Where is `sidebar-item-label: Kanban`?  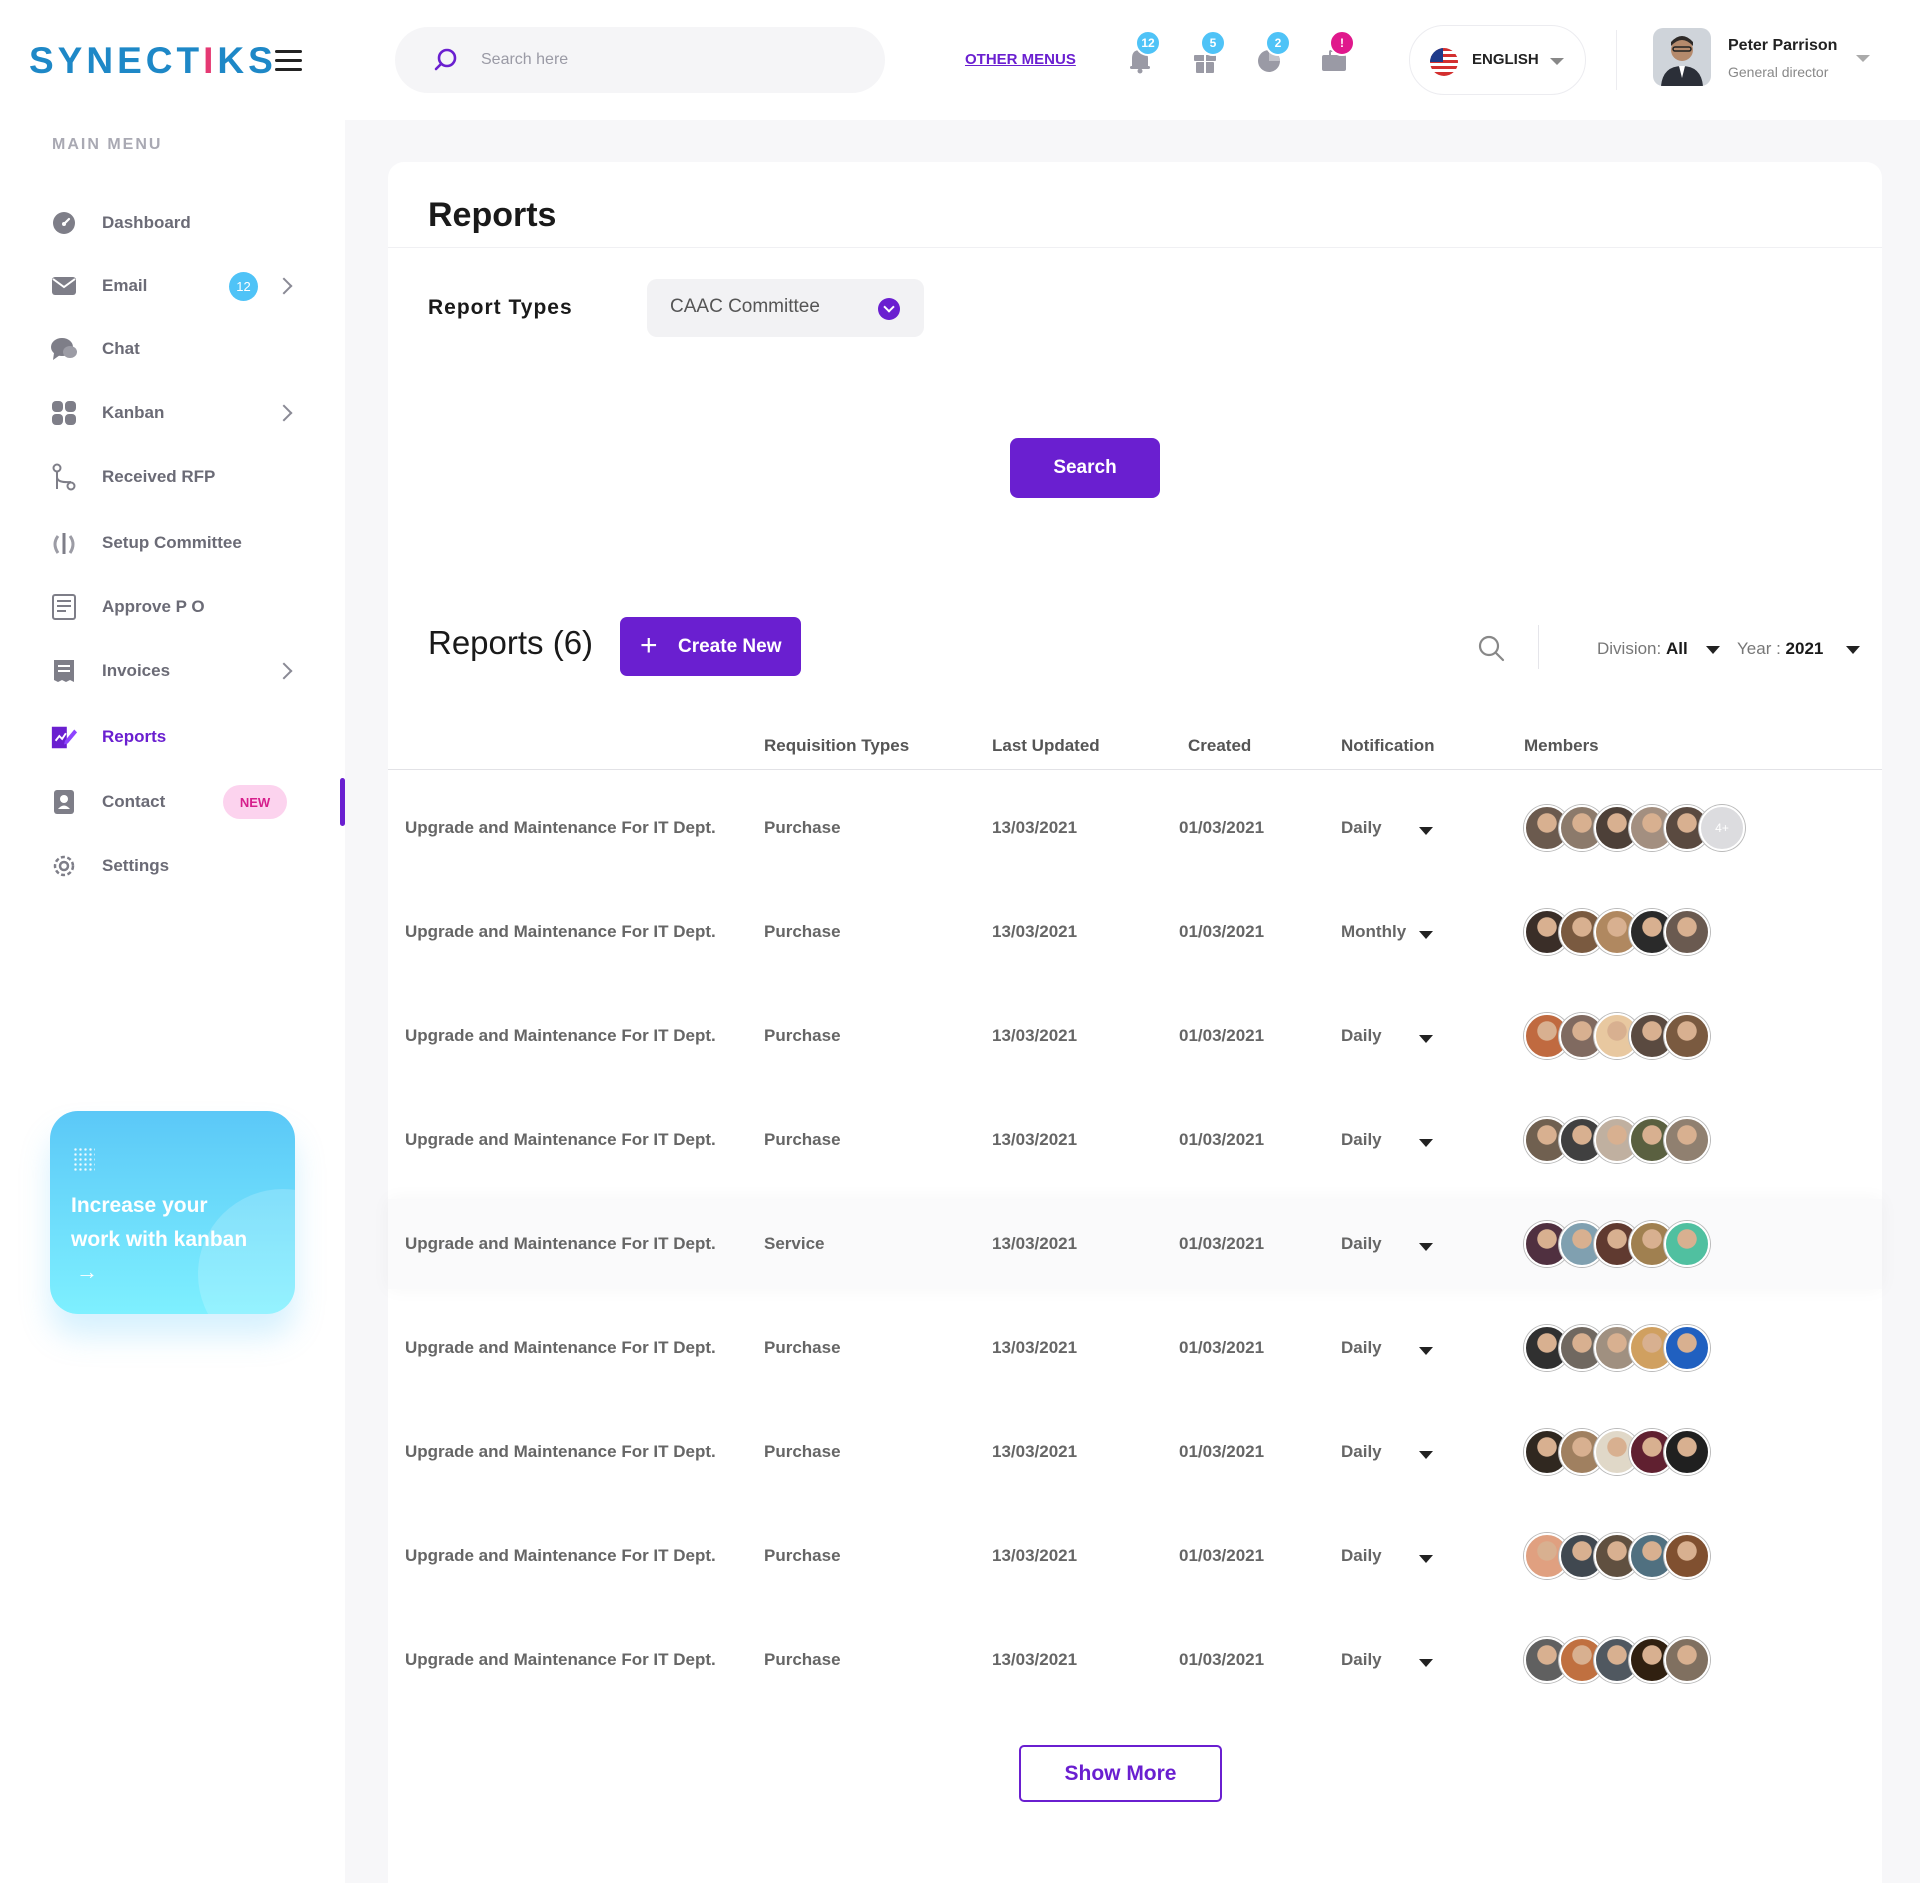 sidebar-item-label: Kanban is located at coordinates (133, 412).